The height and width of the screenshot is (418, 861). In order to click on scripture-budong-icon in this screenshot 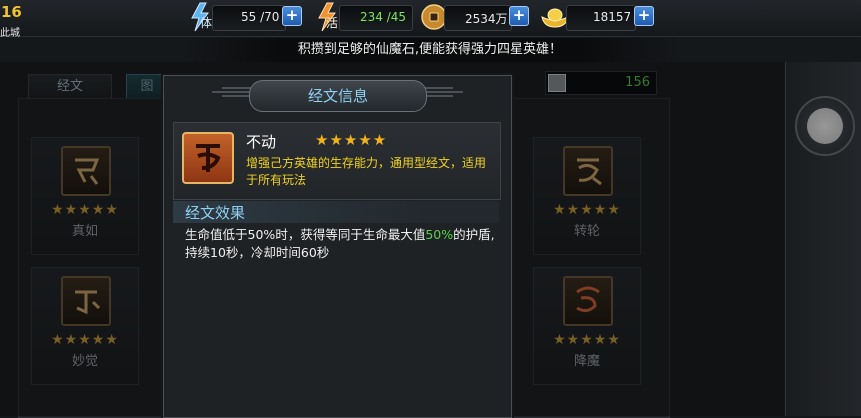, I will do `click(208, 158)`.